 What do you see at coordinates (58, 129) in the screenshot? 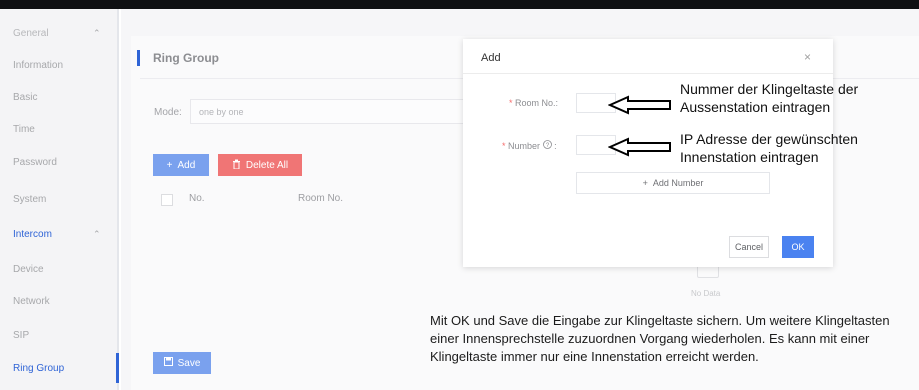
I see `sidebar-item-time: Time` at bounding box center [58, 129].